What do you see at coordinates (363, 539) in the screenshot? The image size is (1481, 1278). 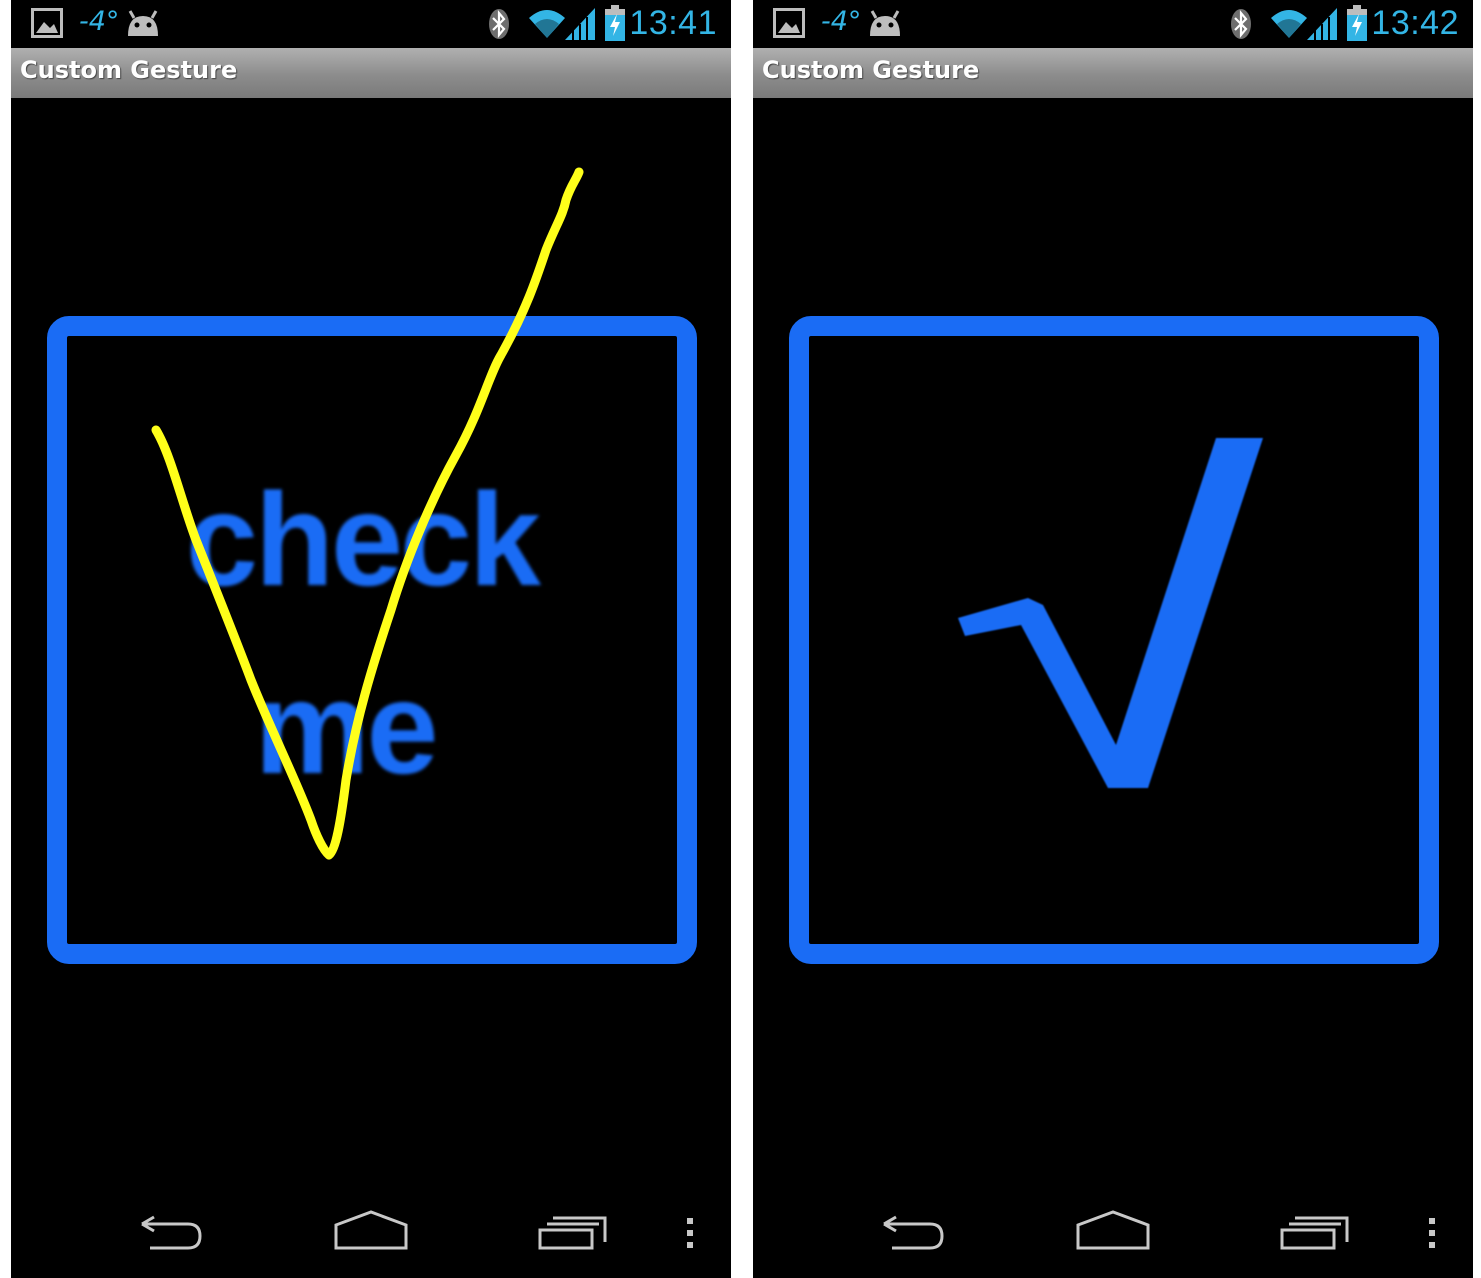 I see `box-label-line1: check` at bounding box center [363, 539].